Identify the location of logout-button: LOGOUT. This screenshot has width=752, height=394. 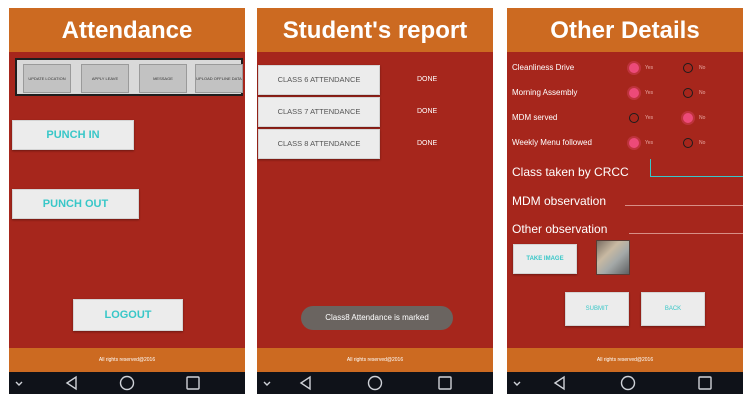
(128, 315).